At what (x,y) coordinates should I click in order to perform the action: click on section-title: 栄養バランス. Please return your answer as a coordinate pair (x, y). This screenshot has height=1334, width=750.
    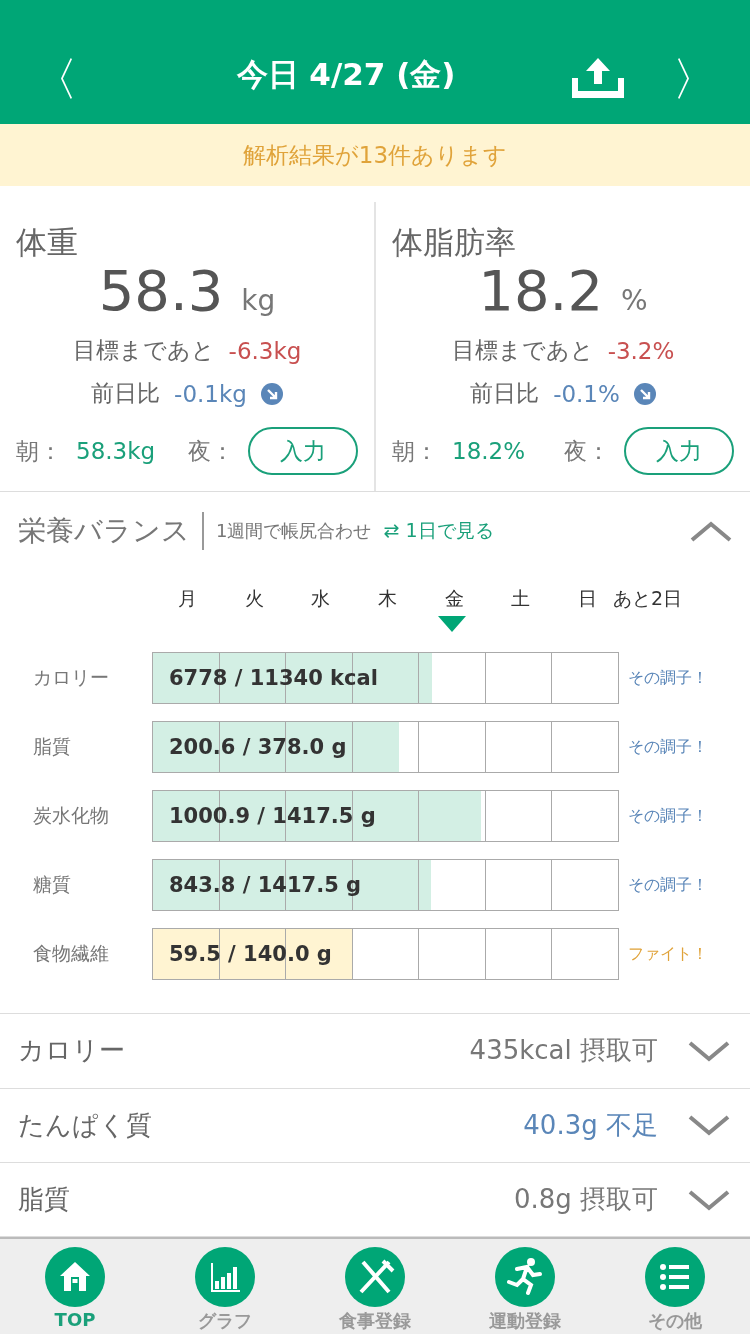
    Looking at the image, I should click on (111, 531).